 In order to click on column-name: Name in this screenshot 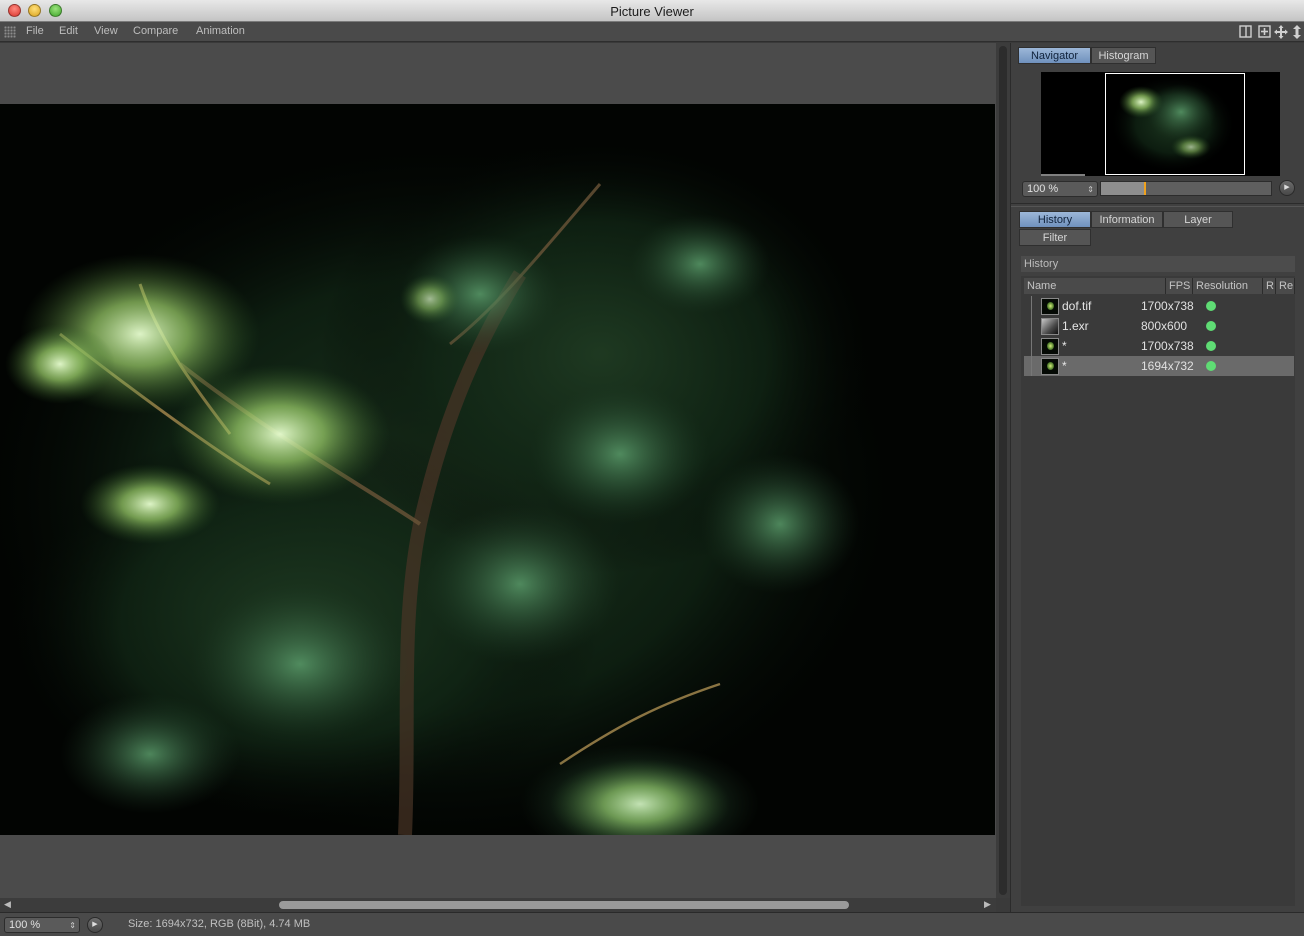, I will do `click(1095, 286)`.